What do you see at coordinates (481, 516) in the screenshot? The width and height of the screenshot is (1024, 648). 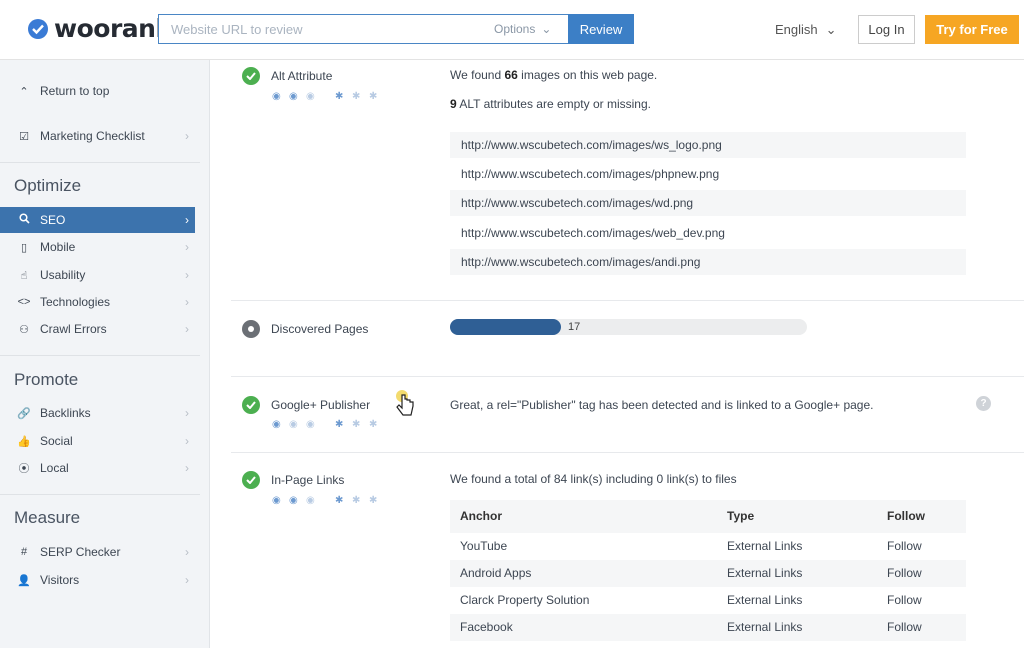 I see `column-header-anchor: Anchor` at bounding box center [481, 516].